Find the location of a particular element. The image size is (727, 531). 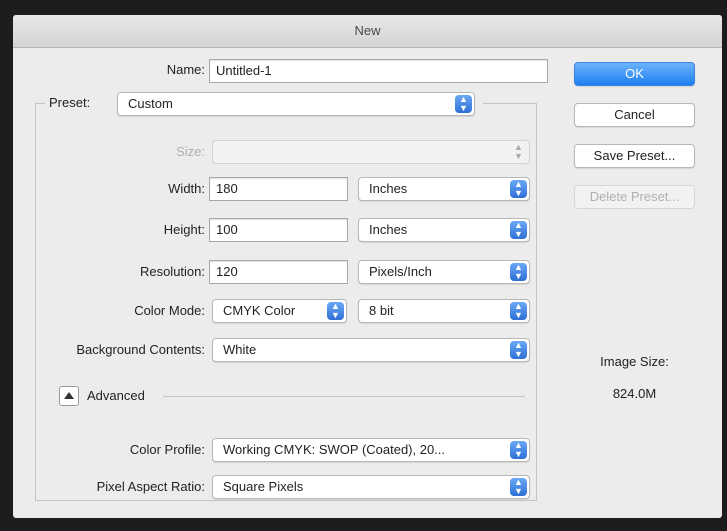

color-profile-arrows-icon: ▲ ▼ is located at coordinates (518, 450).